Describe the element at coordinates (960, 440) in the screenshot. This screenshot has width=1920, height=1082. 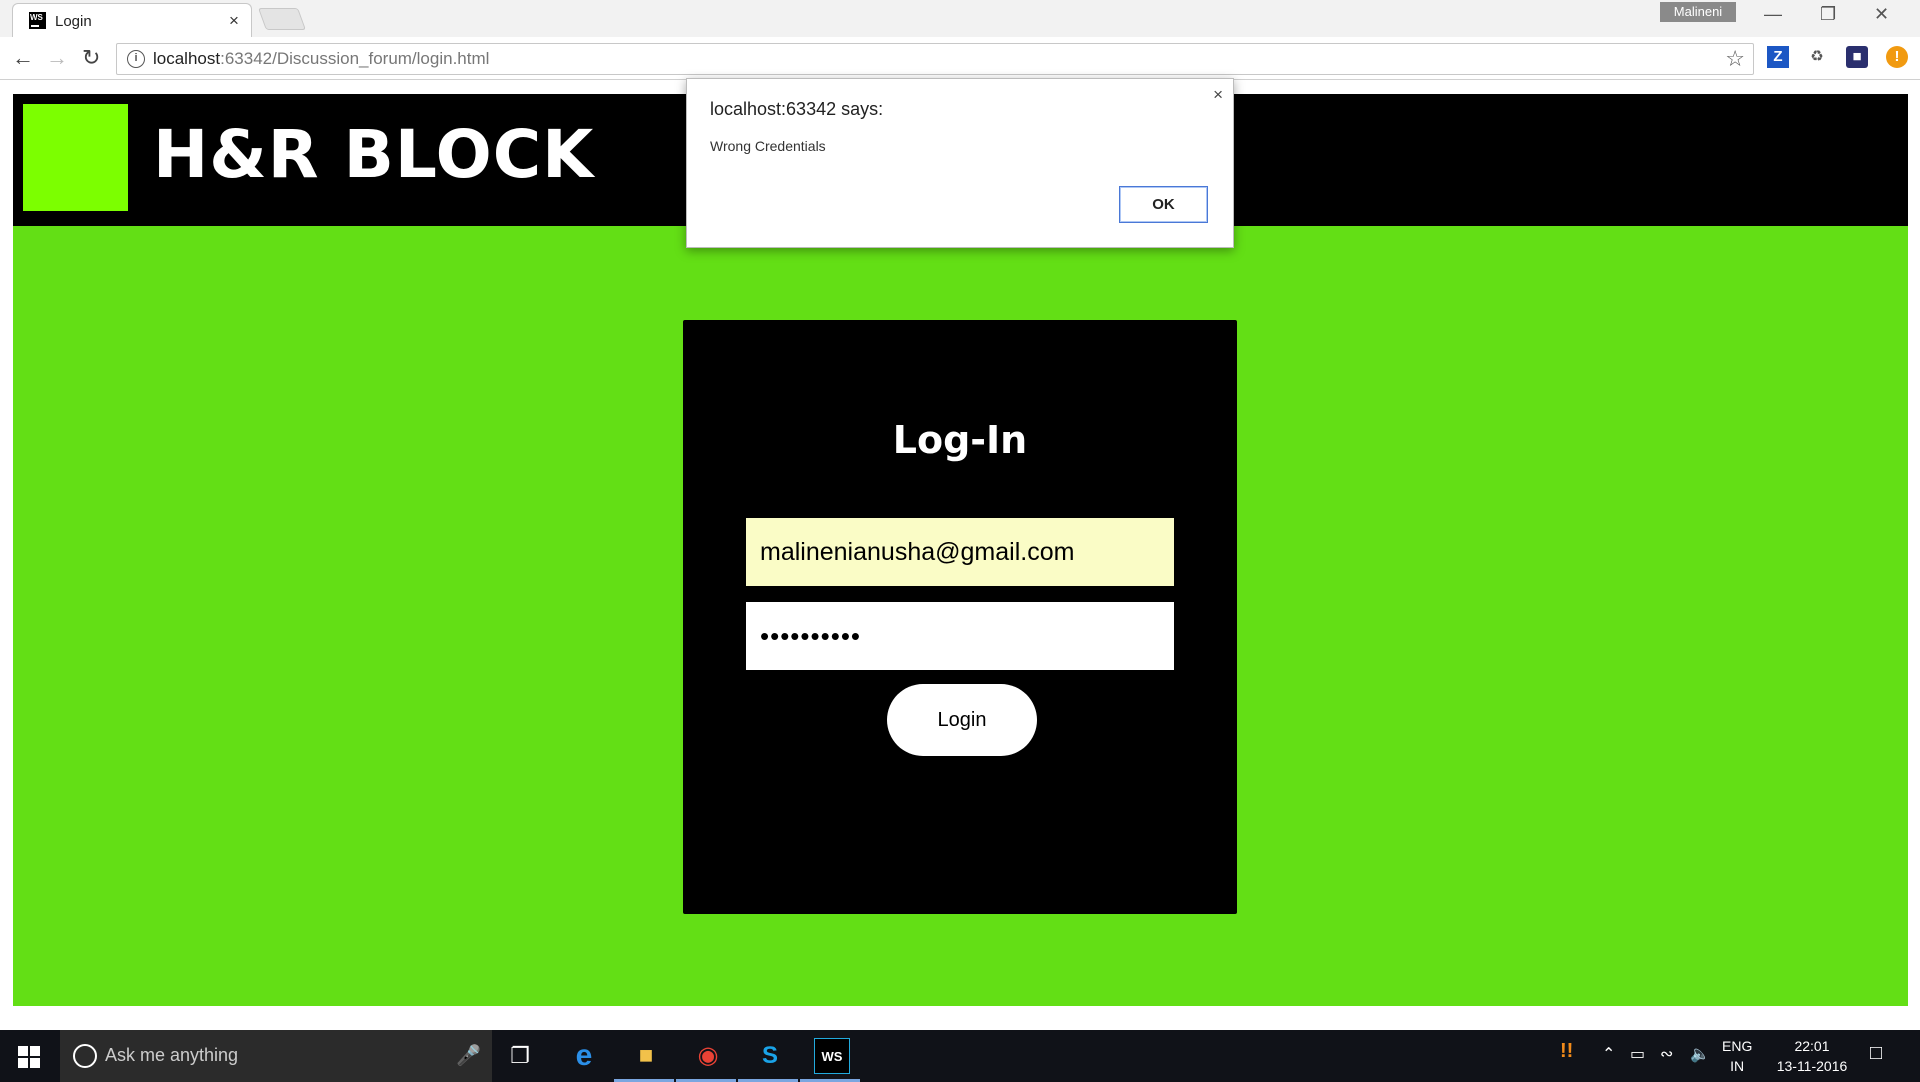
I see `login-title: Log-In` at that location.